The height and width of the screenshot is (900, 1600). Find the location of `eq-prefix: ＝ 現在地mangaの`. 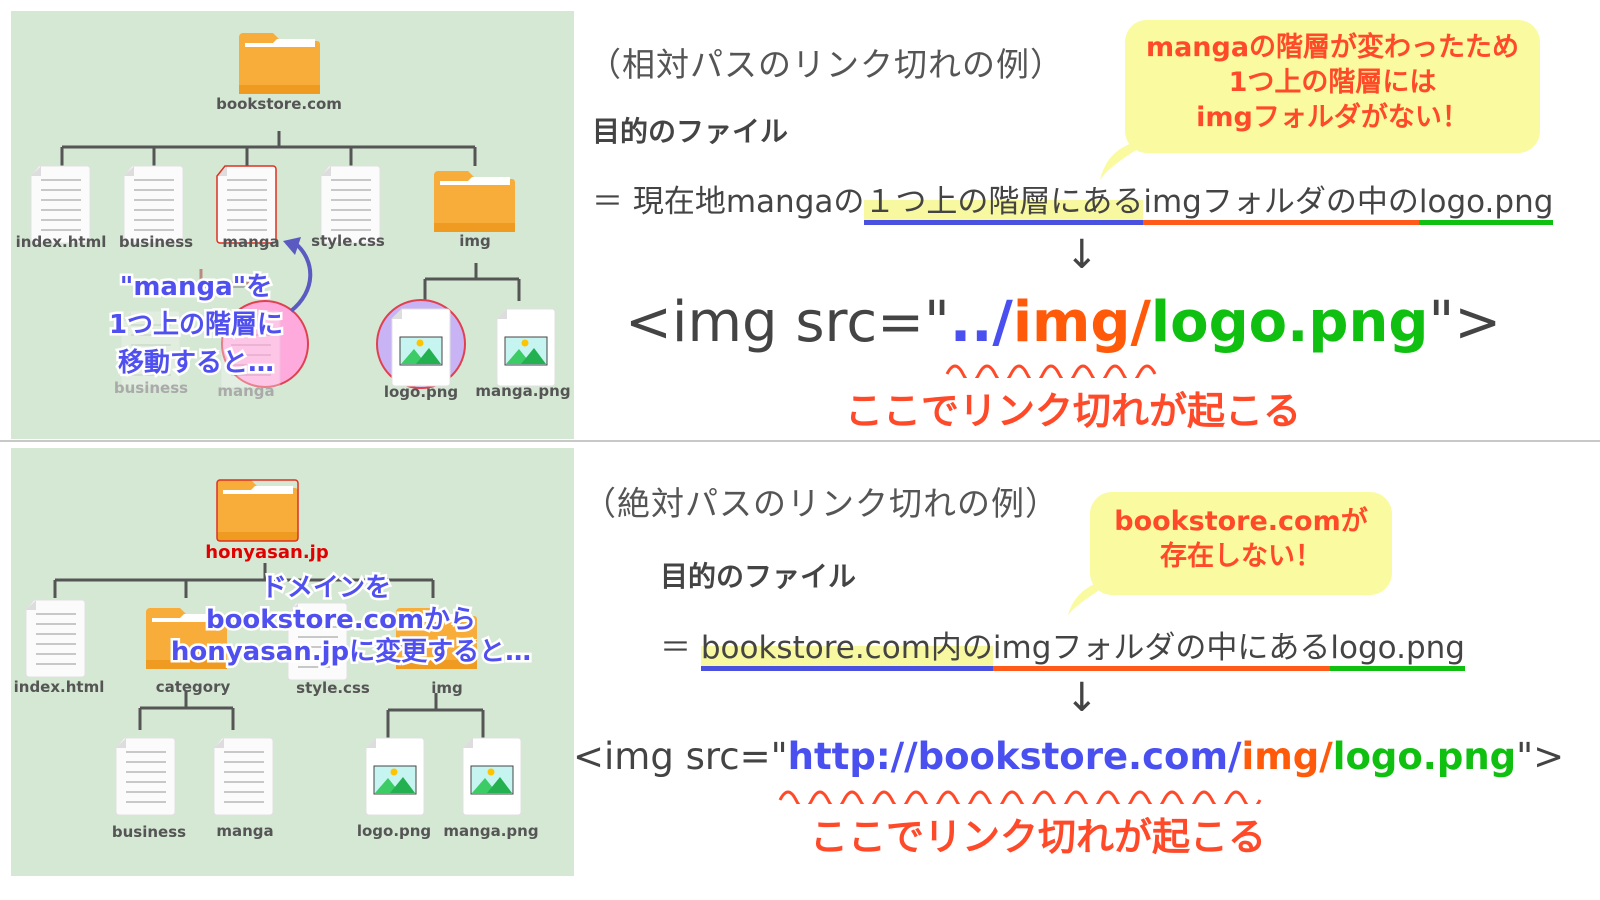

eq-prefix: ＝ 現在地mangaの is located at coordinates (728, 202).